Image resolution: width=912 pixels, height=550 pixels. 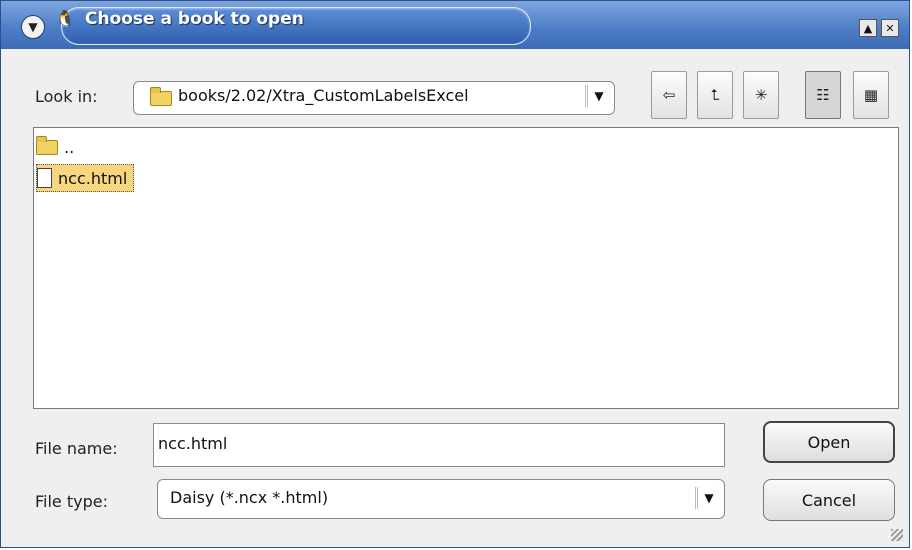 What do you see at coordinates (439, 445) in the screenshot?
I see `file-name-input: ncc.html` at bounding box center [439, 445].